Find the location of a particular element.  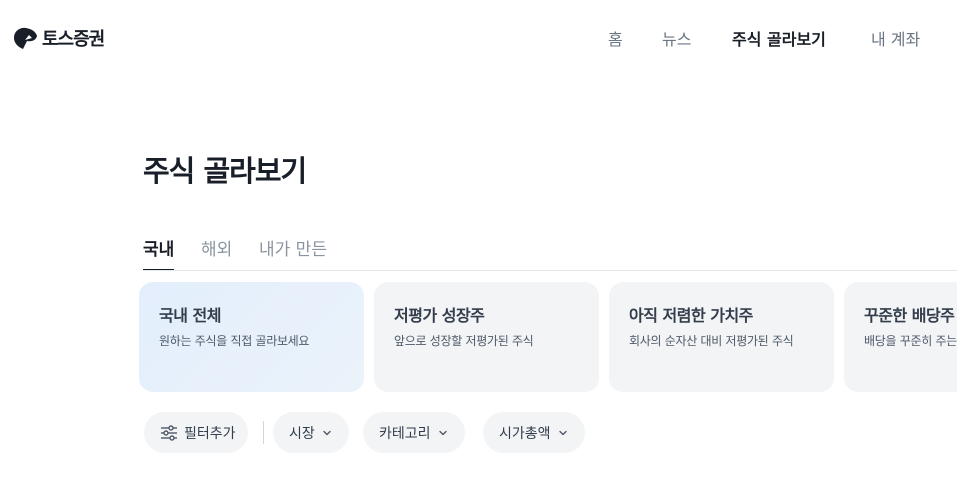

card-description: 배당을 꾸준히 주는 is located at coordinates (910, 341).